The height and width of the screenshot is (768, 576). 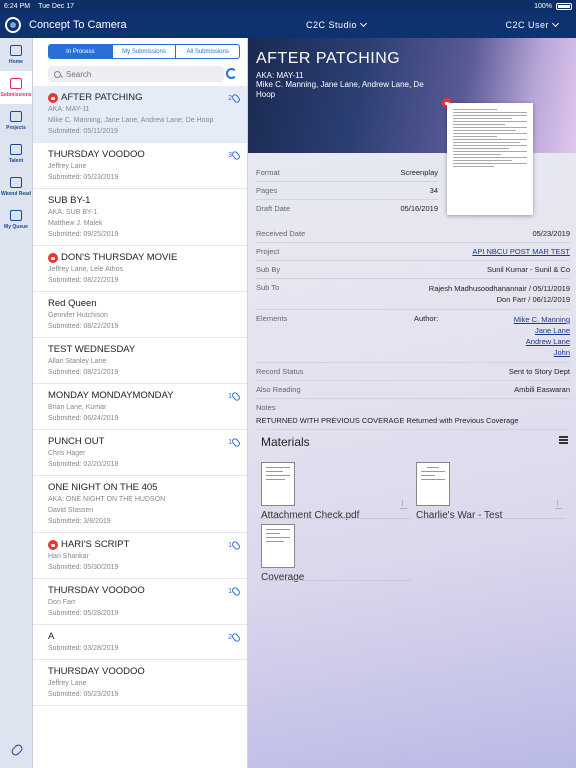 I want to click on rail-label: Home, so click(x=16, y=61).